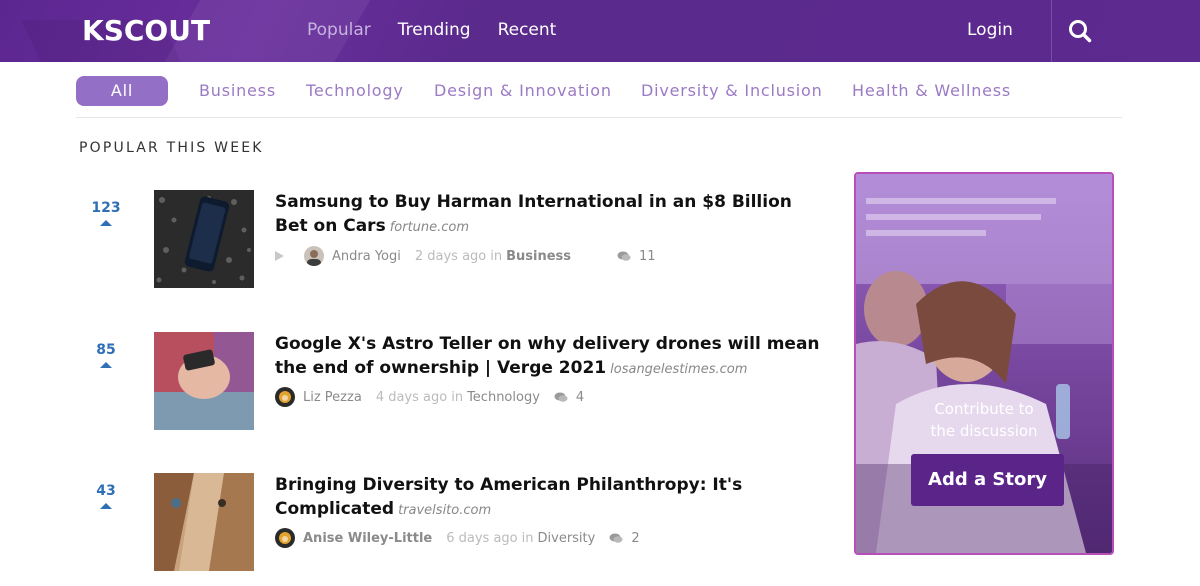  What do you see at coordinates (567, 538) in the screenshot?
I see `story-category: Diversity` at bounding box center [567, 538].